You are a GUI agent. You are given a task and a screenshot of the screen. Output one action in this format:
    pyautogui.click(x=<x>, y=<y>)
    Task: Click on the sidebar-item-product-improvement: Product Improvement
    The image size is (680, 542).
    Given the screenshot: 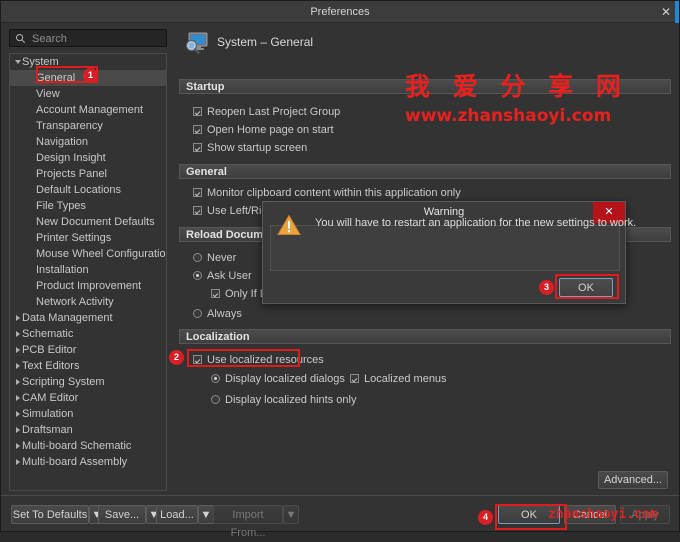 What is the action you would take?
    pyautogui.click(x=88, y=286)
    